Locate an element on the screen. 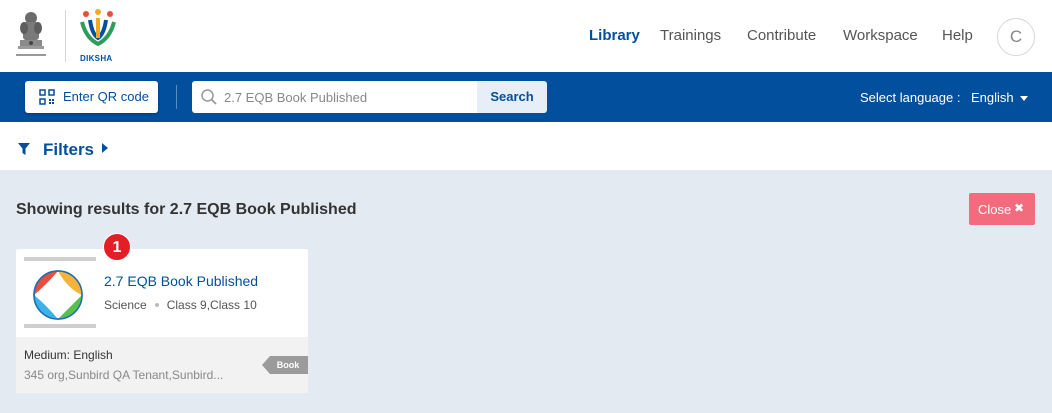  emblem-icon is located at coordinates (31, 34).